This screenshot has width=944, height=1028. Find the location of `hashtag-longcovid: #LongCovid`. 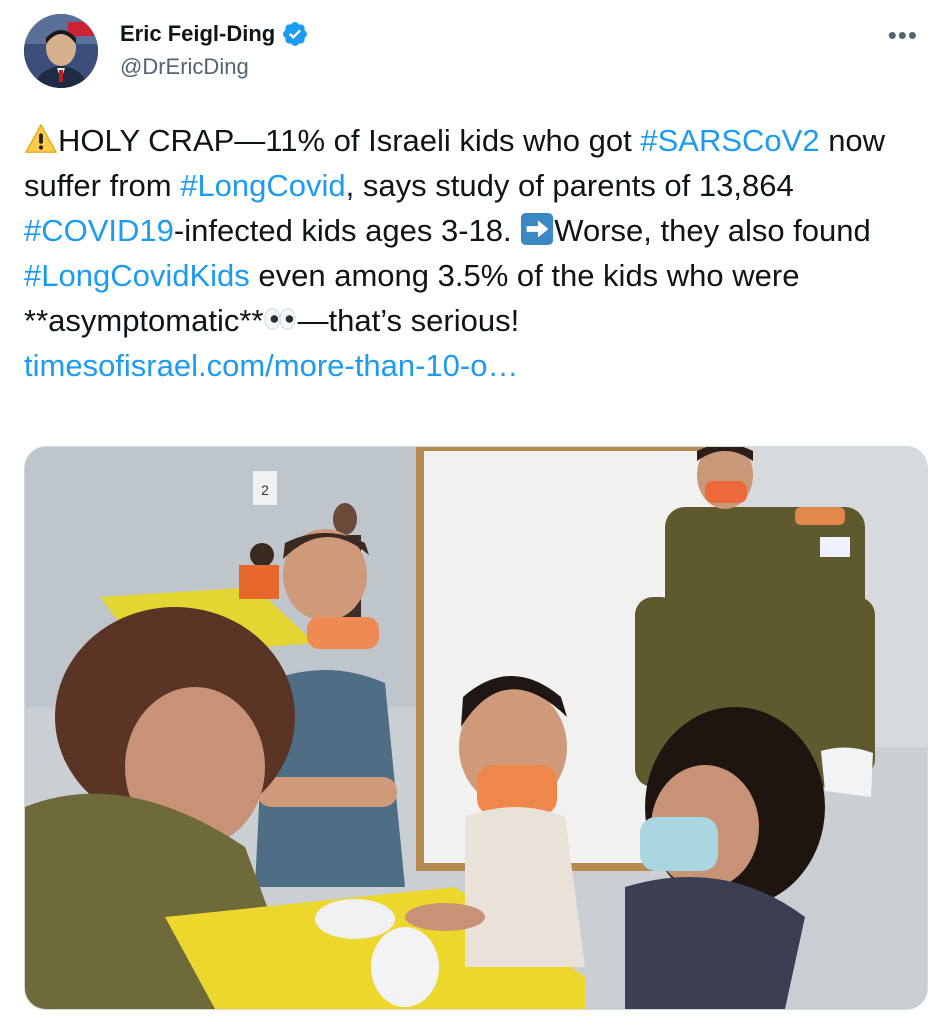

hashtag-longcovid: #LongCovid is located at coordinates (262, 185).